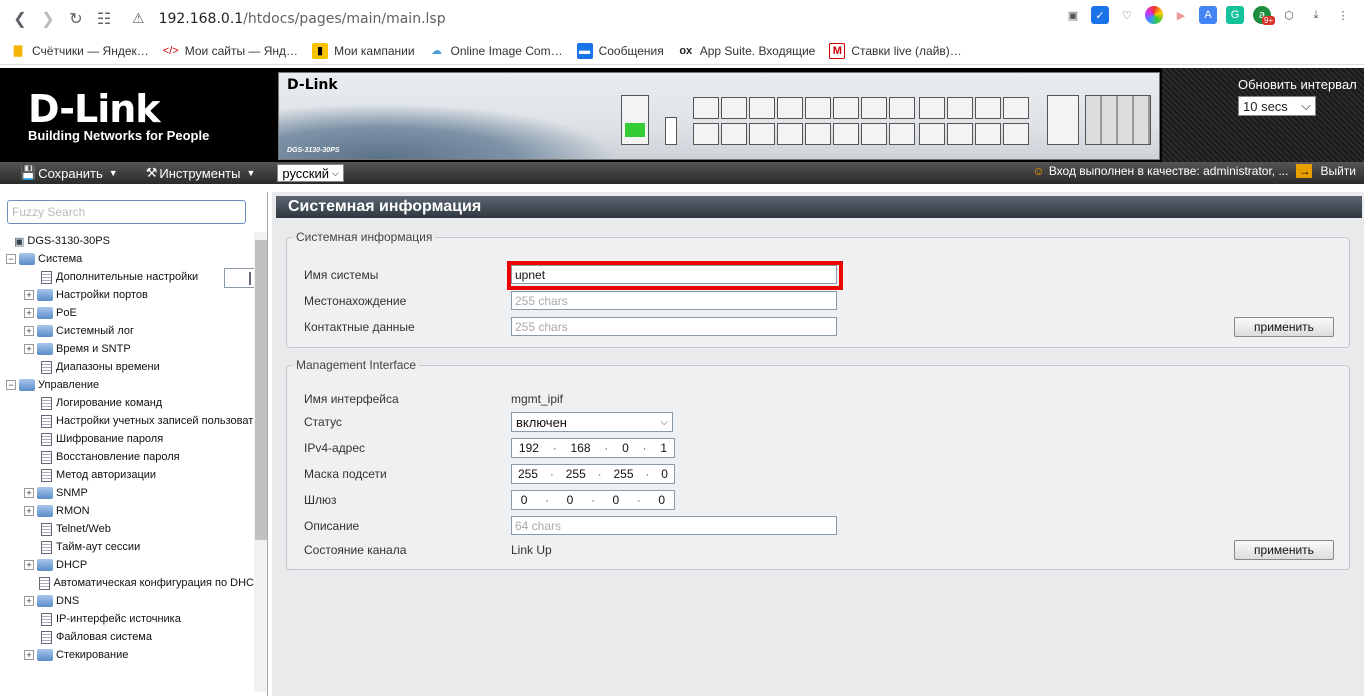 The height and width of the screenshot is (696, 1364). I want to click on shield-icon: ✓, so click(1100, 15).